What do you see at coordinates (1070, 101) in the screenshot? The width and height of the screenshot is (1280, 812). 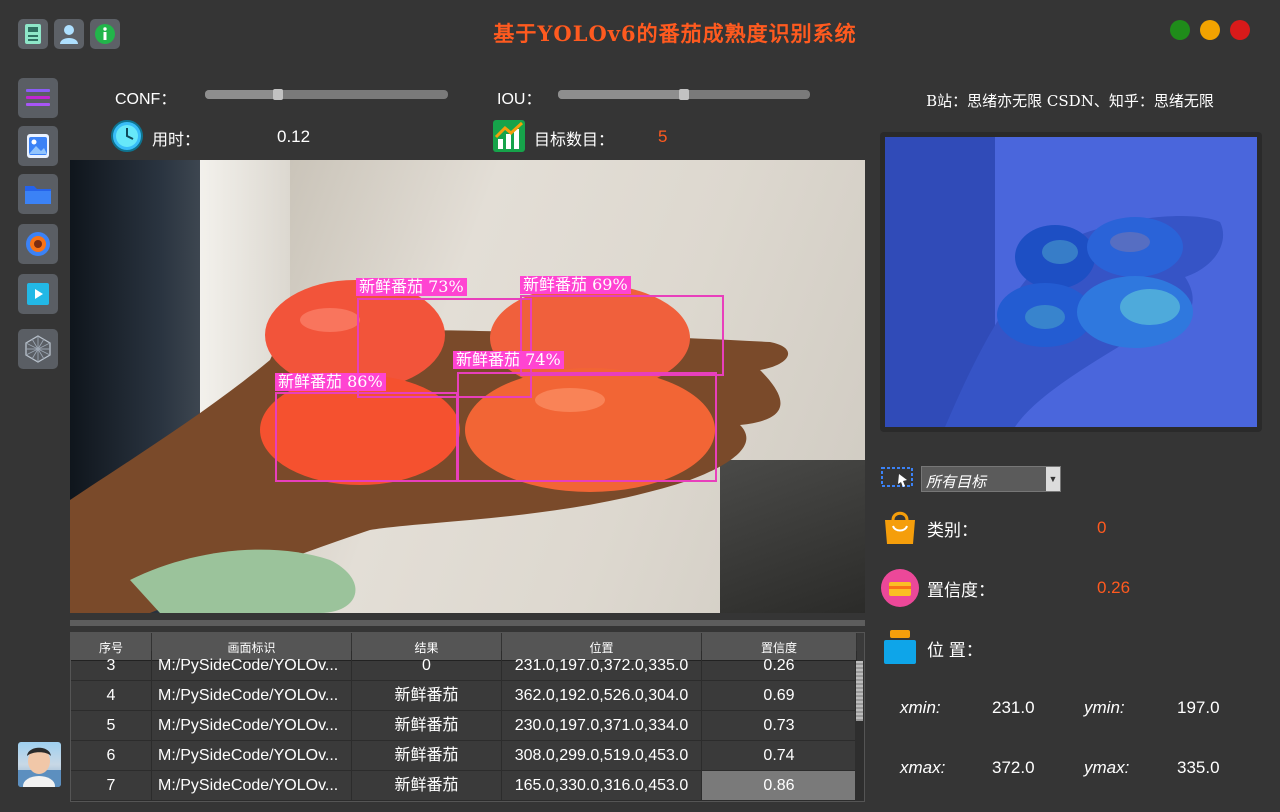 I see `author-credit: B站：思绪亦无限 CSDN、知乎：思绪无限` at bounding box center [1070, 101].